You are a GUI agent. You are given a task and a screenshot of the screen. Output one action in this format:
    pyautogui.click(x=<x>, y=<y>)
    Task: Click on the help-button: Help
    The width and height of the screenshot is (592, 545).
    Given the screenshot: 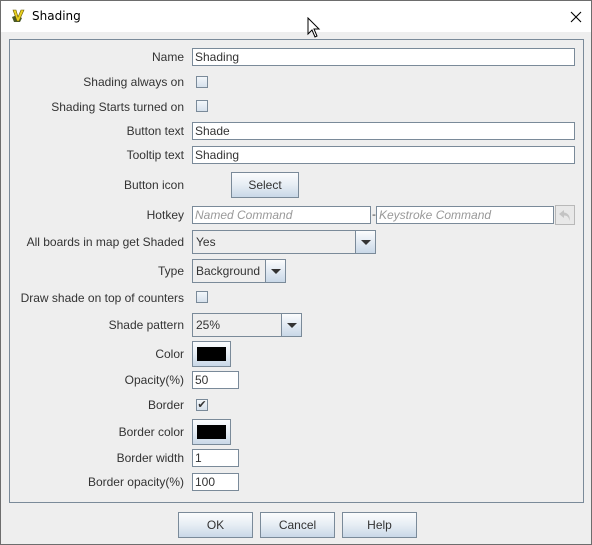 What is the action you would take?
    pyautogui.click(x=379, y=525)
    